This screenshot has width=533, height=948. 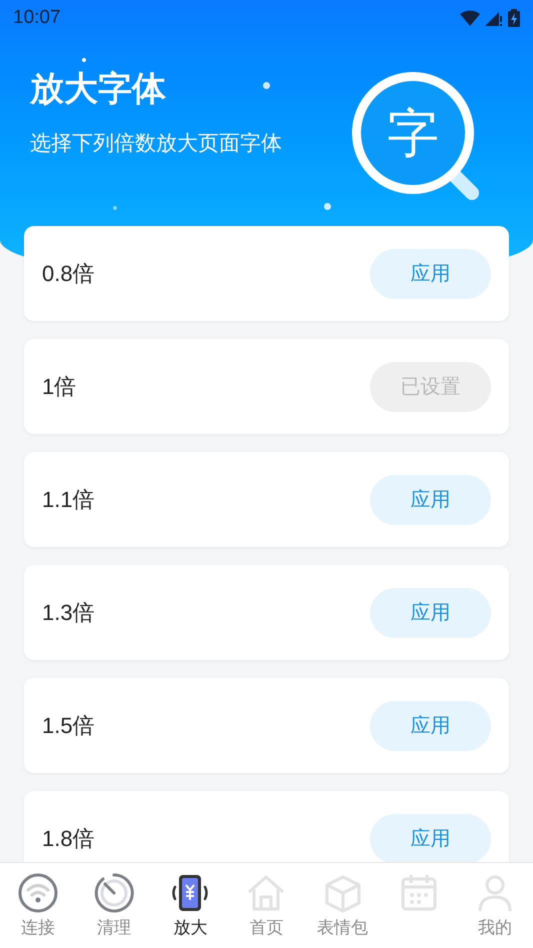 I want to click on timer-icon, so click(x=114, y=893).